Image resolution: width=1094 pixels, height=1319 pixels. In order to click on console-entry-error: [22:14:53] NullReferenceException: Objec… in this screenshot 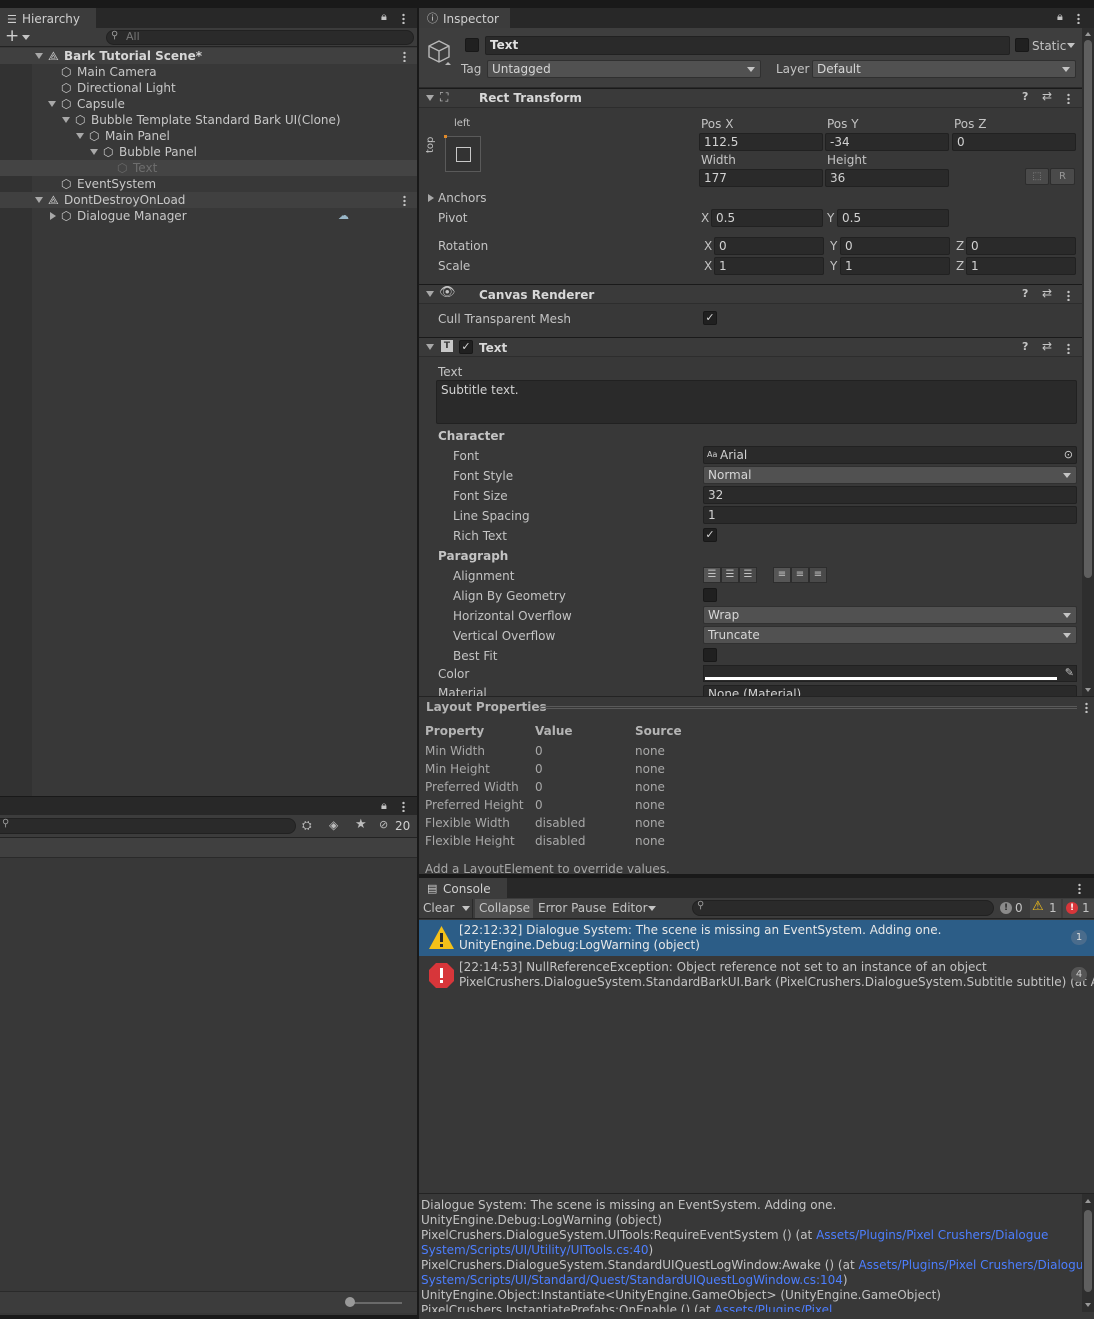, I will do `click(756, 975)`.